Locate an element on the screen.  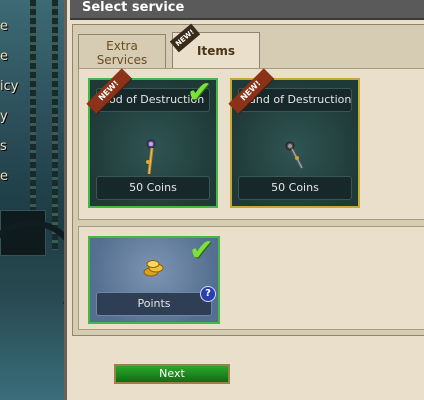
wand-icon is located at coordinates (294, 155).